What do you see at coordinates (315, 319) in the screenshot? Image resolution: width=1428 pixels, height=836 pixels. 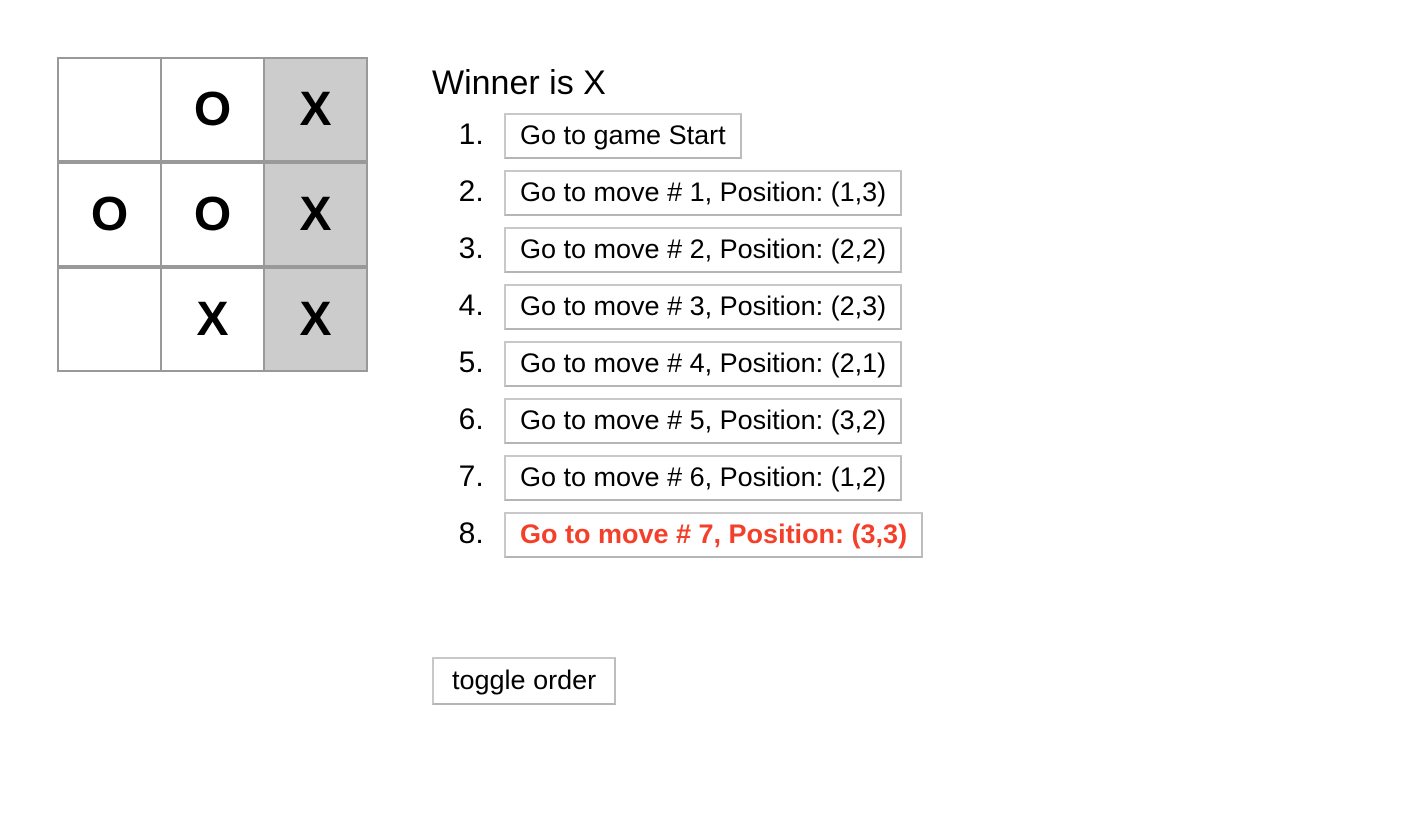 I see `board-square-8: X` at bounding box center [315, 319].